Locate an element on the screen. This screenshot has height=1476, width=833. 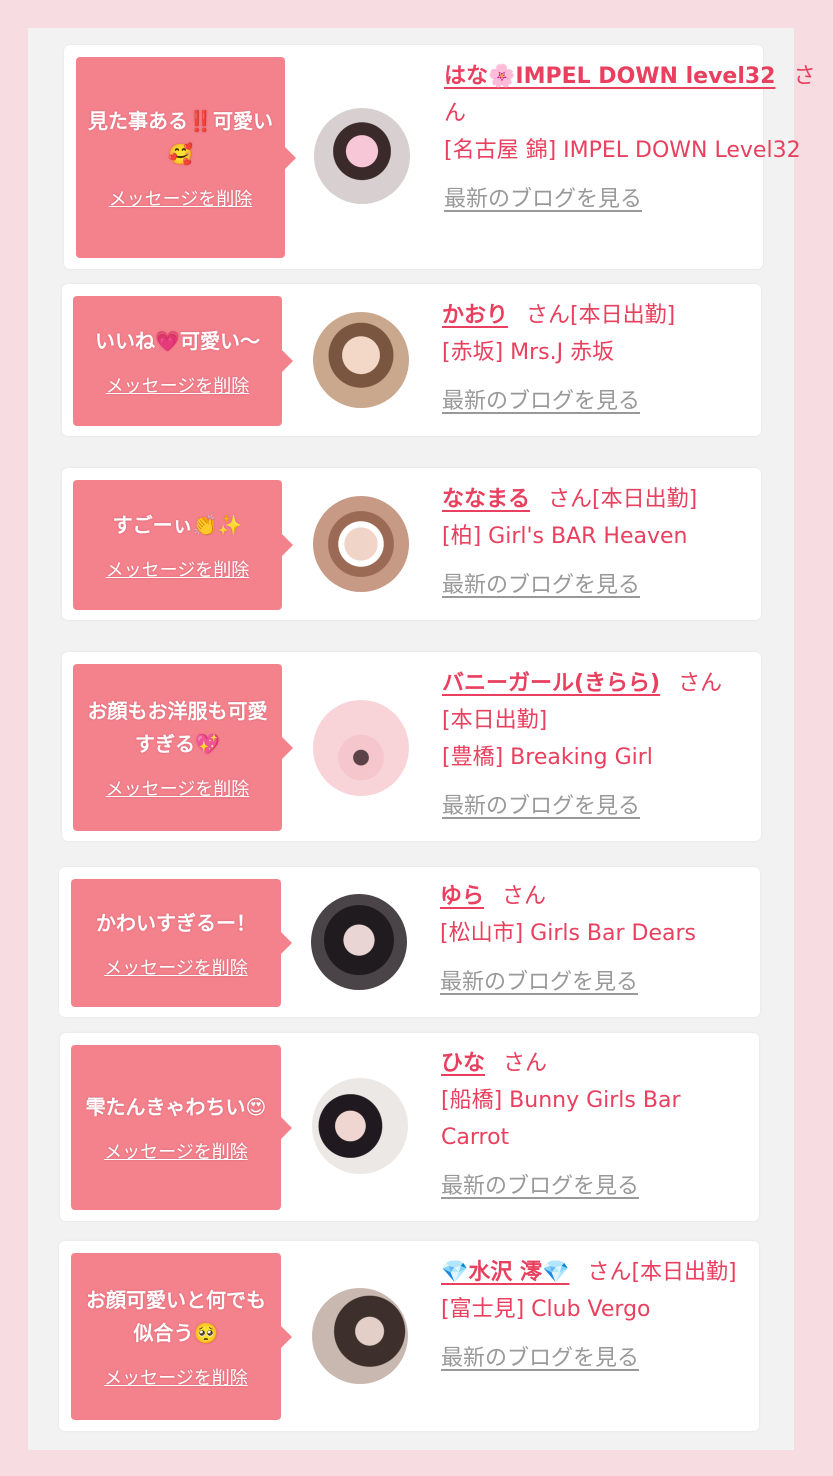
cast-name-link: バニーガール(きらら) is located at coordinates (551, 683).